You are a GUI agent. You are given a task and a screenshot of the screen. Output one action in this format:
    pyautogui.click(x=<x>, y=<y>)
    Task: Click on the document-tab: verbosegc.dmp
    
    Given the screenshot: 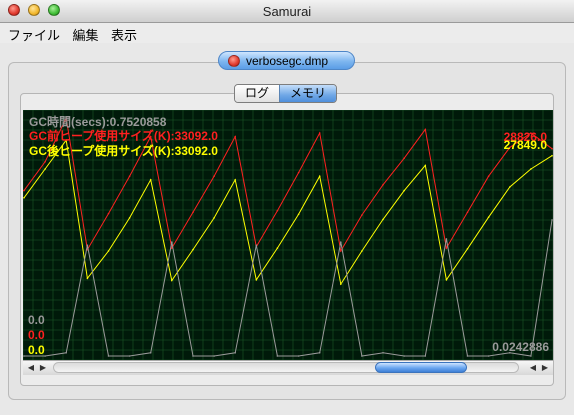 What is the action you would take?
    pyautogui.click(x=286, y=60)
    